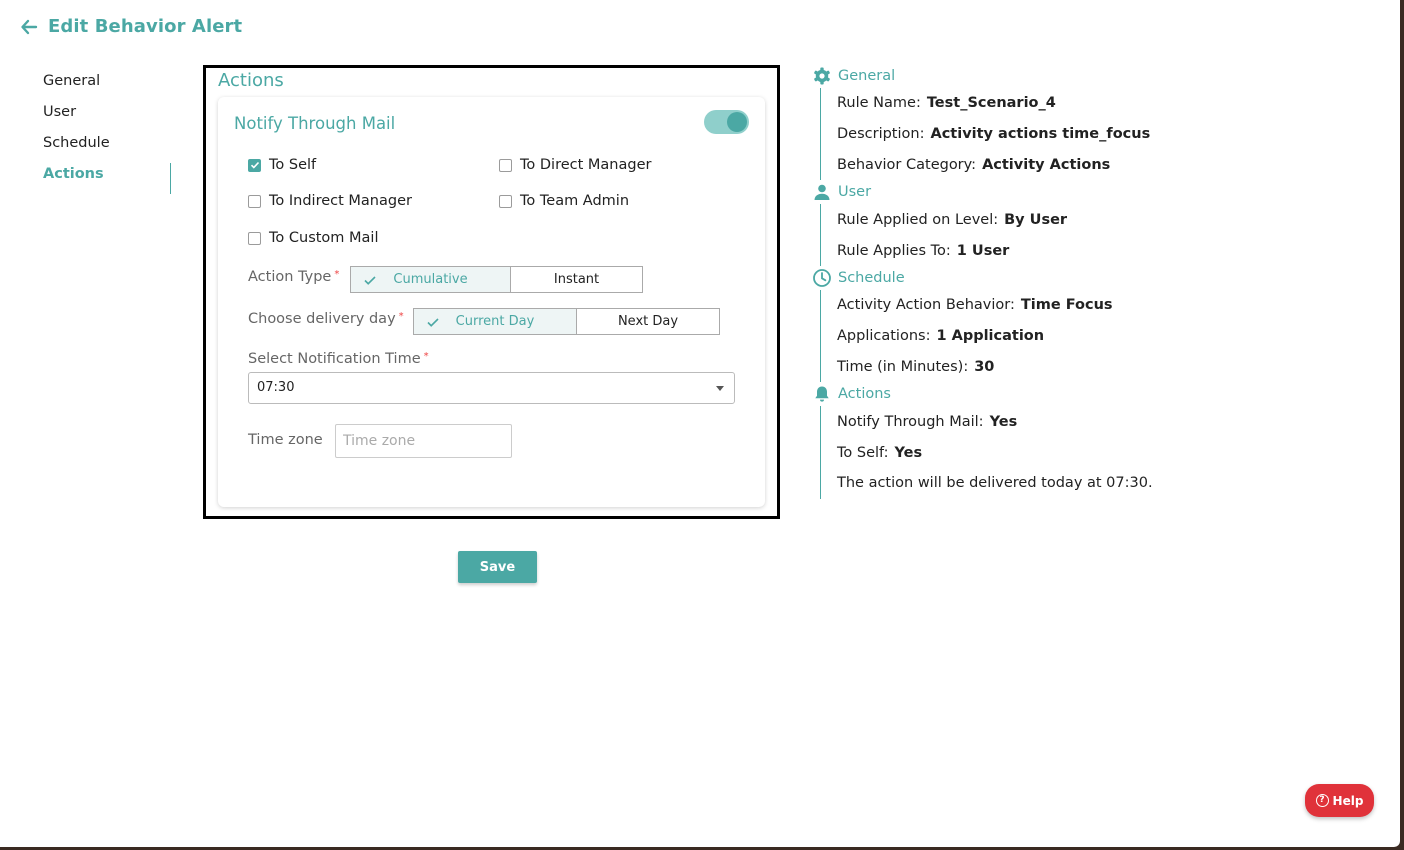  Describe the element at coordinates (577, 279) in the screenshot. I see `action-type-instant-button: Instant` at that location.